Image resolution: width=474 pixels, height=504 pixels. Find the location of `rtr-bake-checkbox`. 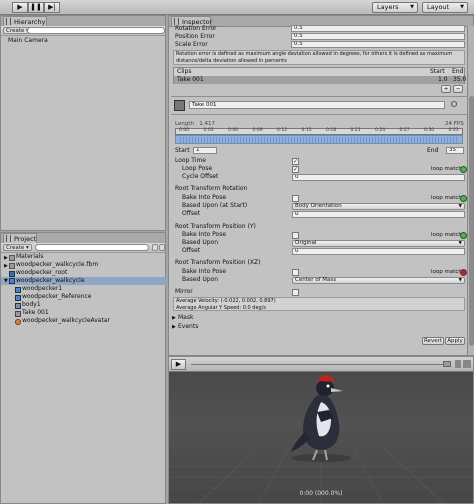

rtr-bake-checkbox is located at coordinates (295, 198).